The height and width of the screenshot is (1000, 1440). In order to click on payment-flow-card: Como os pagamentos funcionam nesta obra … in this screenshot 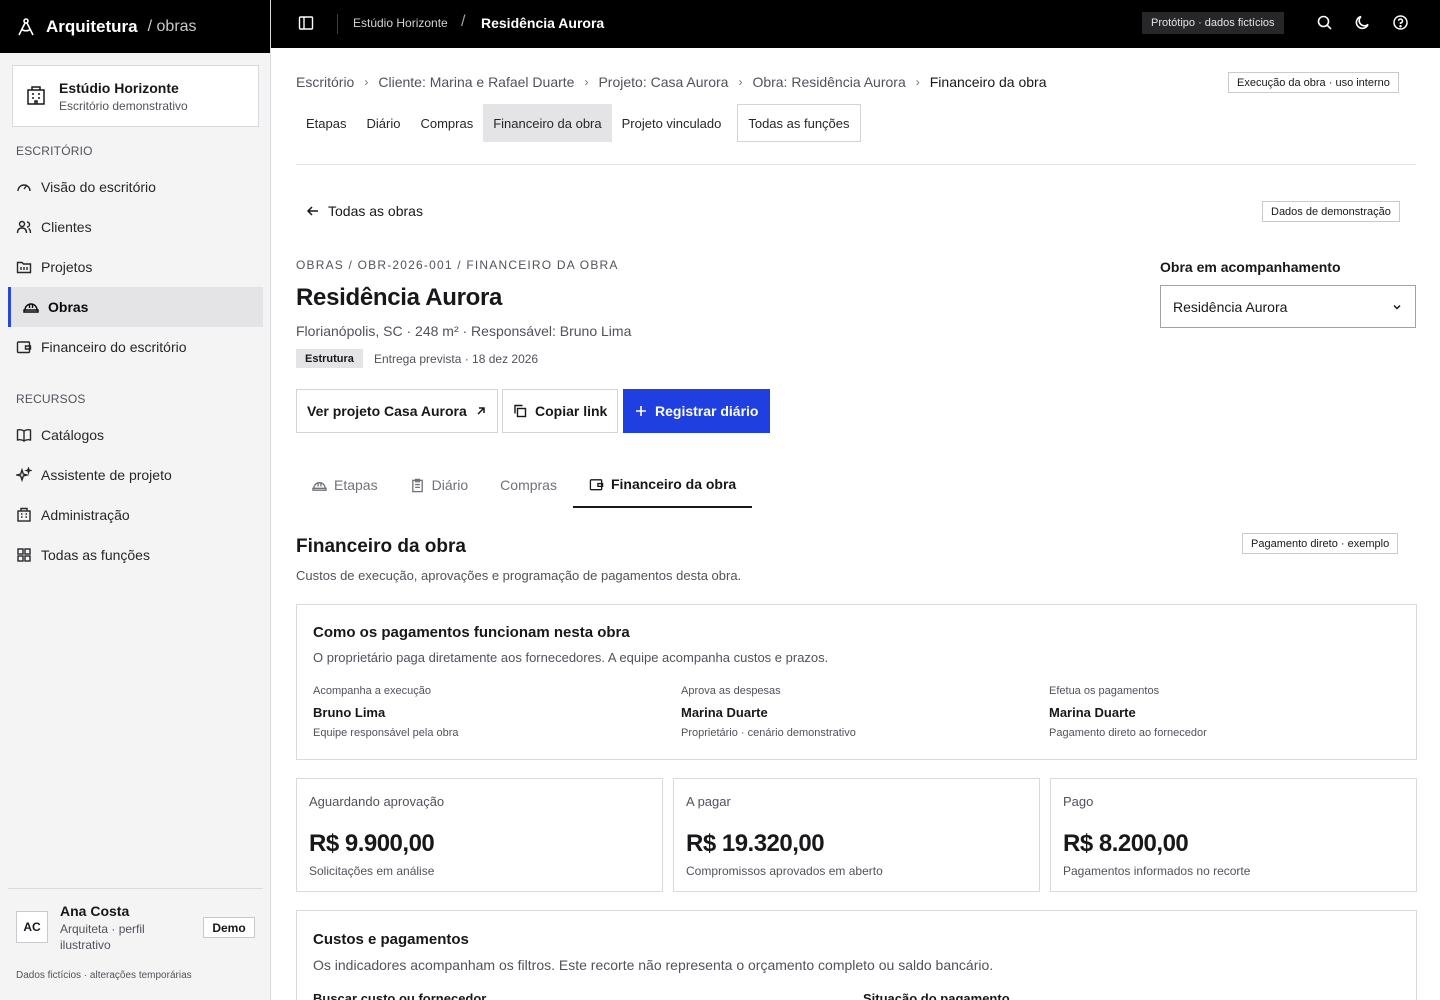, I will do `click(856, 682)`.